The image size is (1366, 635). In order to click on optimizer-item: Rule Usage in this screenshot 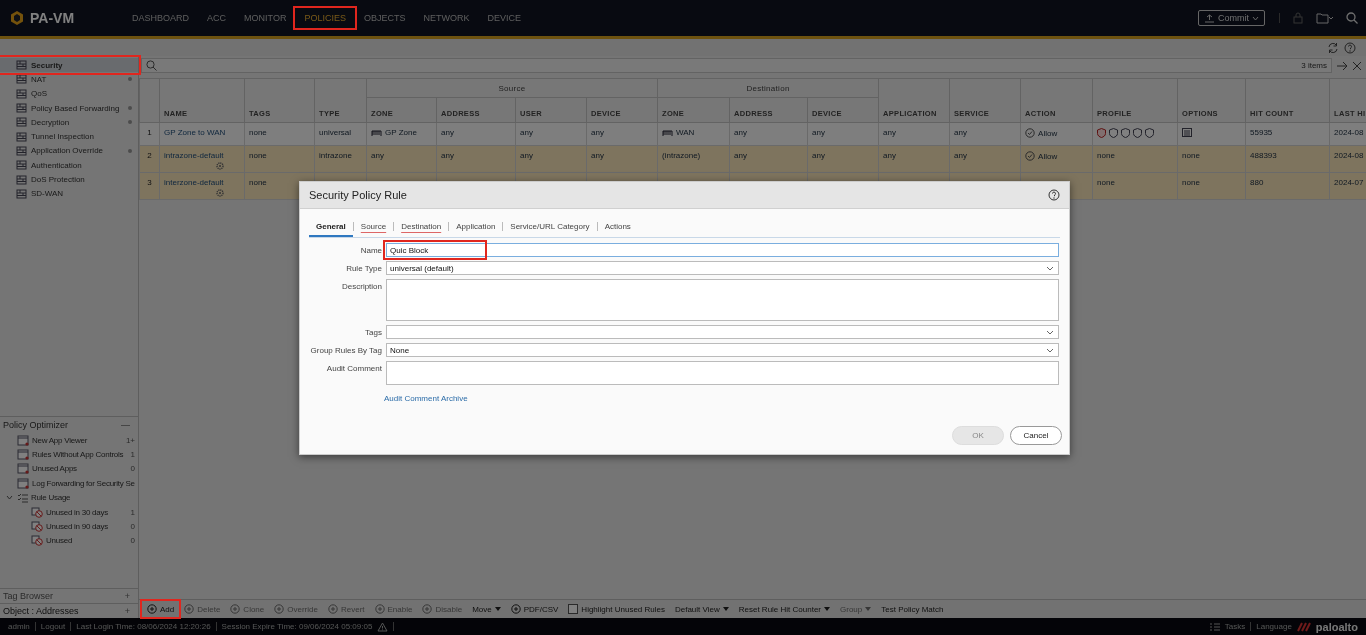, I will do `click(69, 497)`.